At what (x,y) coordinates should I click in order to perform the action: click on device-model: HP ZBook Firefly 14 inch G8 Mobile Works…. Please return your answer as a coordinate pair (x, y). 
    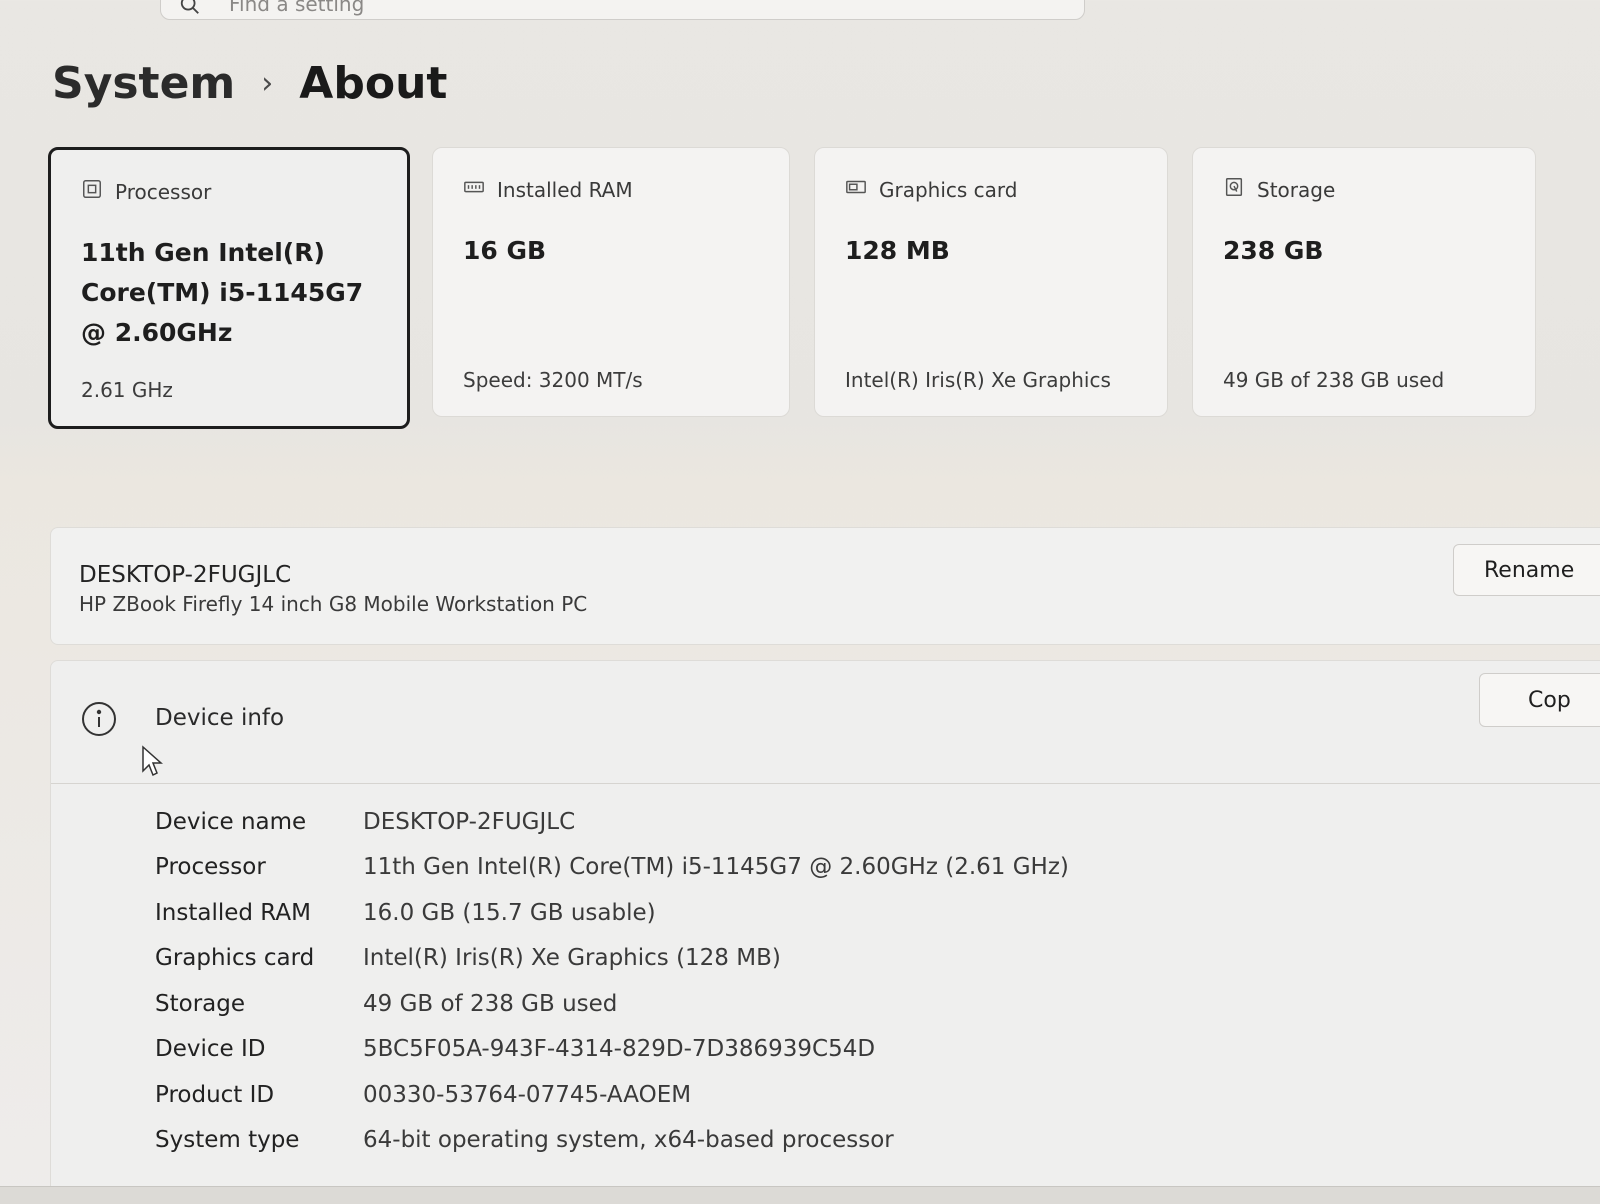
    Looking at the image, I should click on (333, 604).